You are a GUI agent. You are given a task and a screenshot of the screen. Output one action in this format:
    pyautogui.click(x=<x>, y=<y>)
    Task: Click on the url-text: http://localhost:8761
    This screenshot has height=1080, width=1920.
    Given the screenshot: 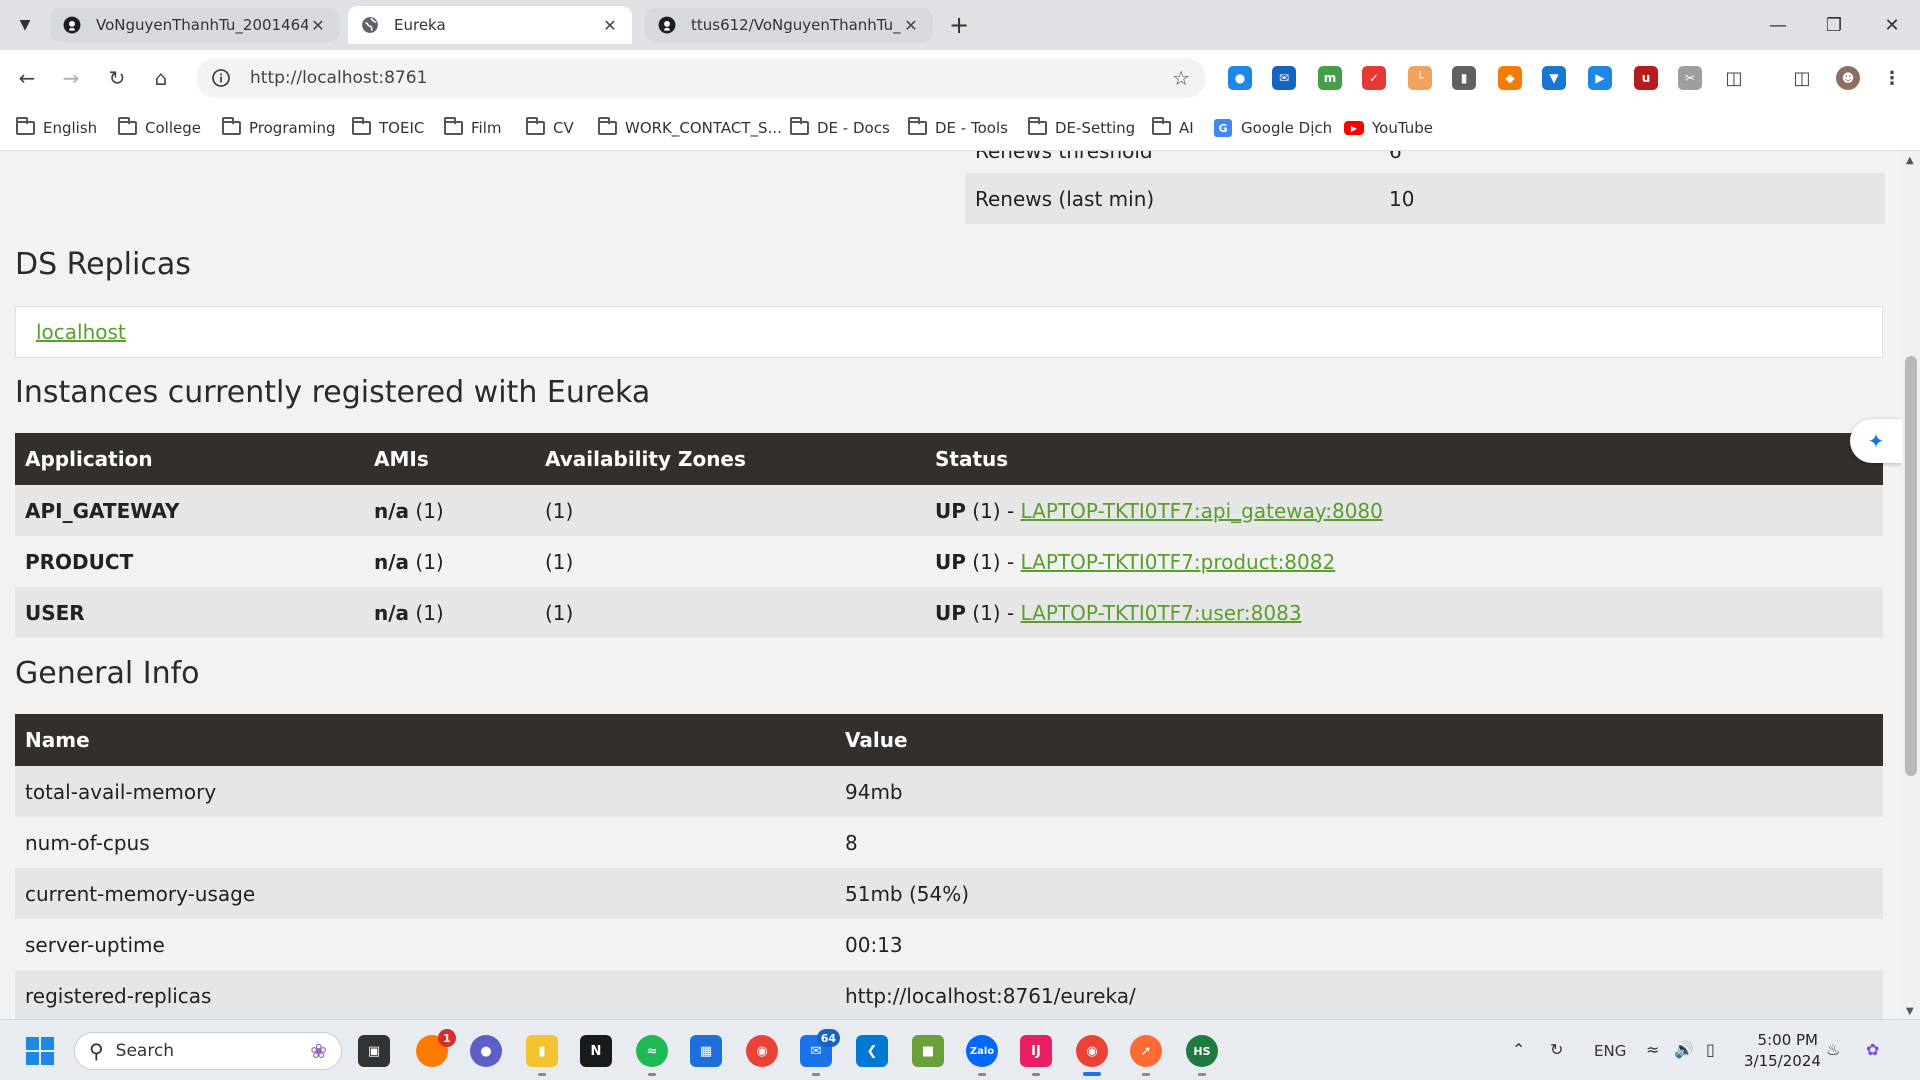 What is the action you would take?
    pyautogui.click(x=338, y=78)
    